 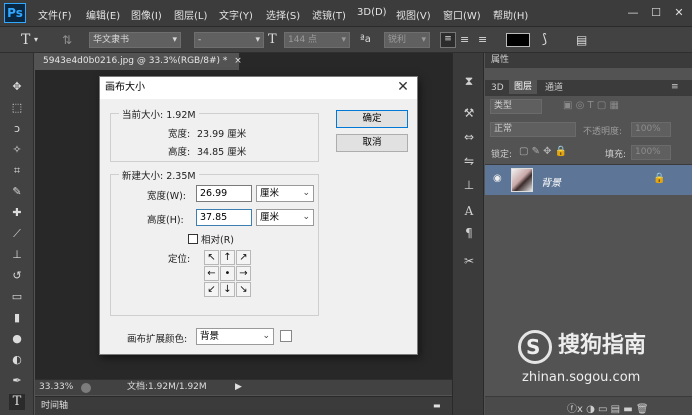 What do you see at coordinates (651, 129) in the screenshot?
I see `opacity-field: 100%` at bounding box center [651, 129].